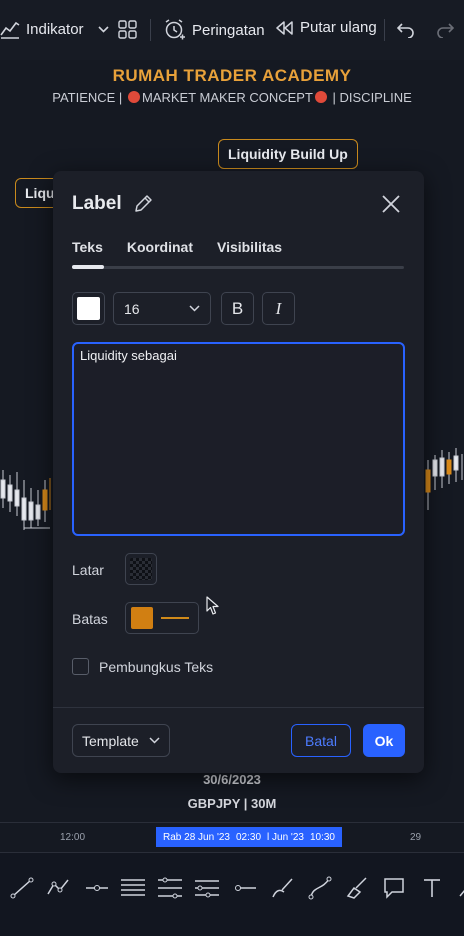 The image size is (464, 936). What do you see at coordinates (132, 308) in the screenshot?
I see `font-size-value: 16` at bounding box center [132, 308].